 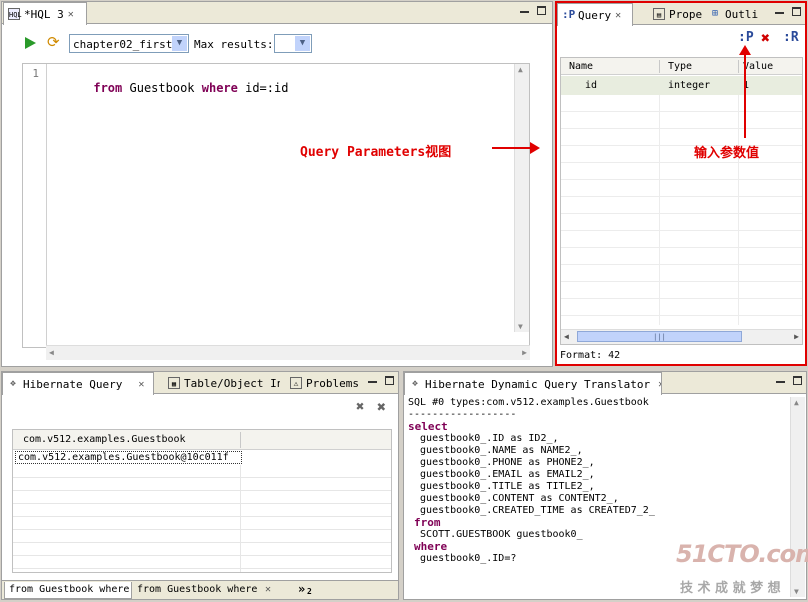 I want to click on query-line: from Guestbook where id=:id, so click(x=169, y=88).